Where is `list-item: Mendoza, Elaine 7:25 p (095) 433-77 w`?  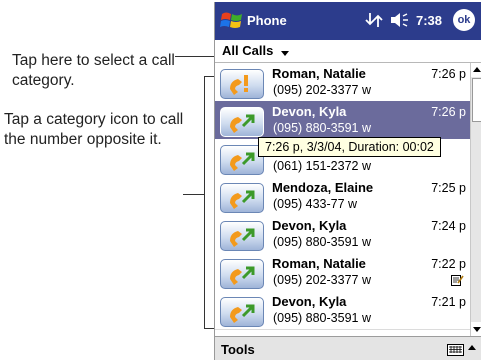 list-item: Mendoza, Elaine 7:25 p (095) 433-77 w is located at coordinates (342, 196).